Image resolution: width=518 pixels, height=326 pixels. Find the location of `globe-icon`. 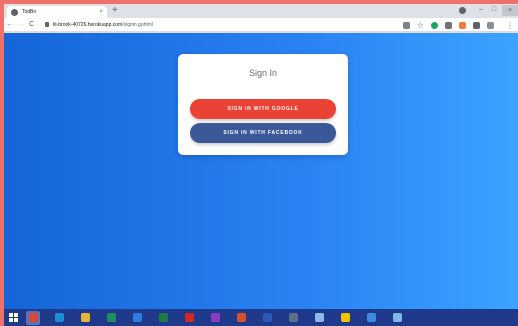

globe-icon is located at coordinates (14, 12).